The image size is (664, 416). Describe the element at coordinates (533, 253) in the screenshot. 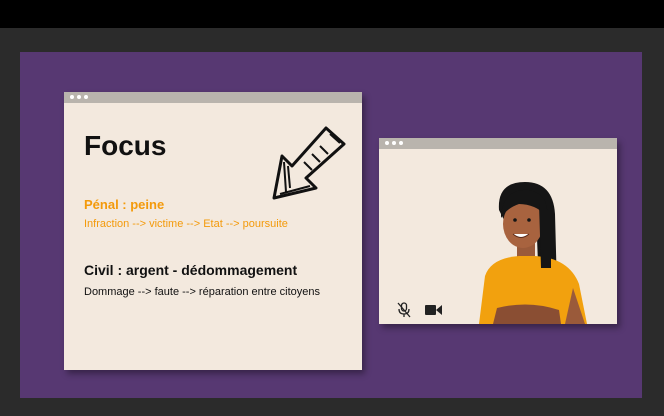

I see `person-illustration` at that location.